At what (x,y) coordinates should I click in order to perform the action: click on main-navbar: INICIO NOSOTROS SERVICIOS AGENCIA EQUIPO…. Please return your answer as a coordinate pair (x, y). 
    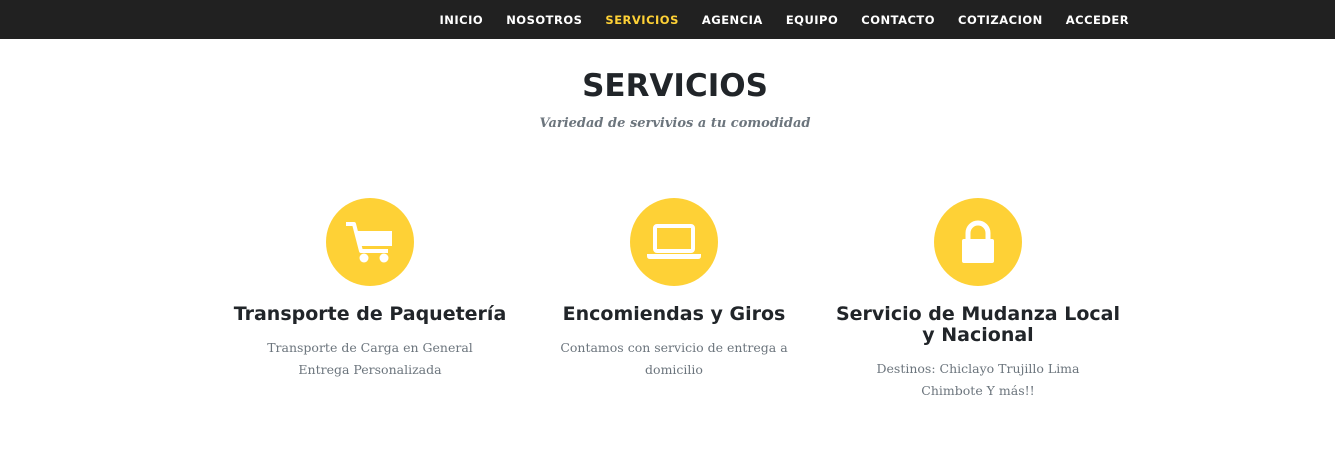
    Looking at the image, I should click on (667, 19).